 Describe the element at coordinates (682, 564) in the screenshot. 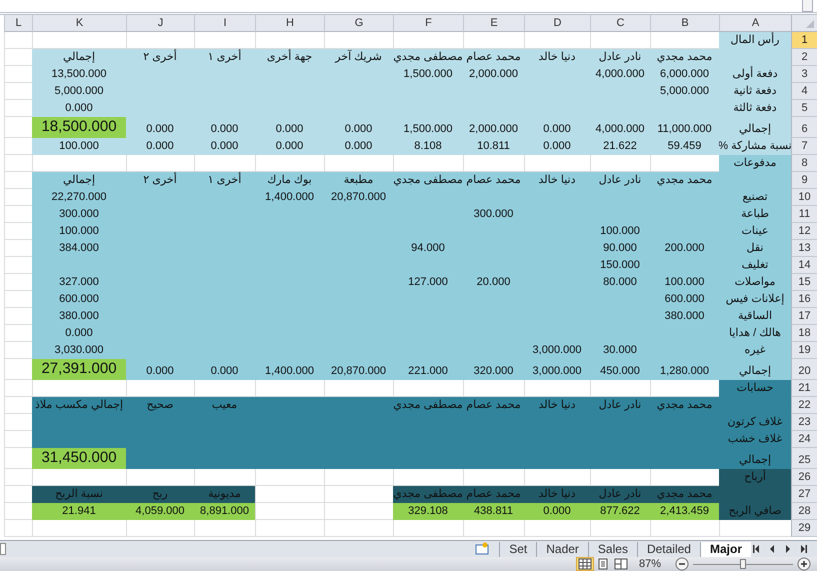

I see `zoom-out-icon` at that location.